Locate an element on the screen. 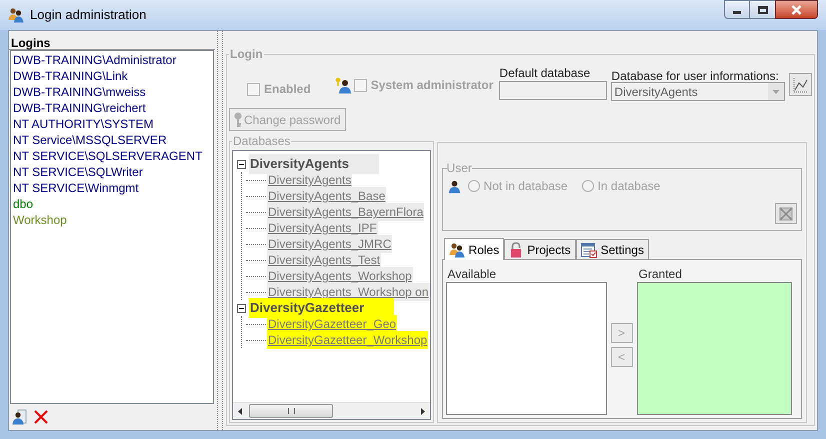  login-item: NT AUTHORITY\SYSTEM is located at coordinates (112, 124).